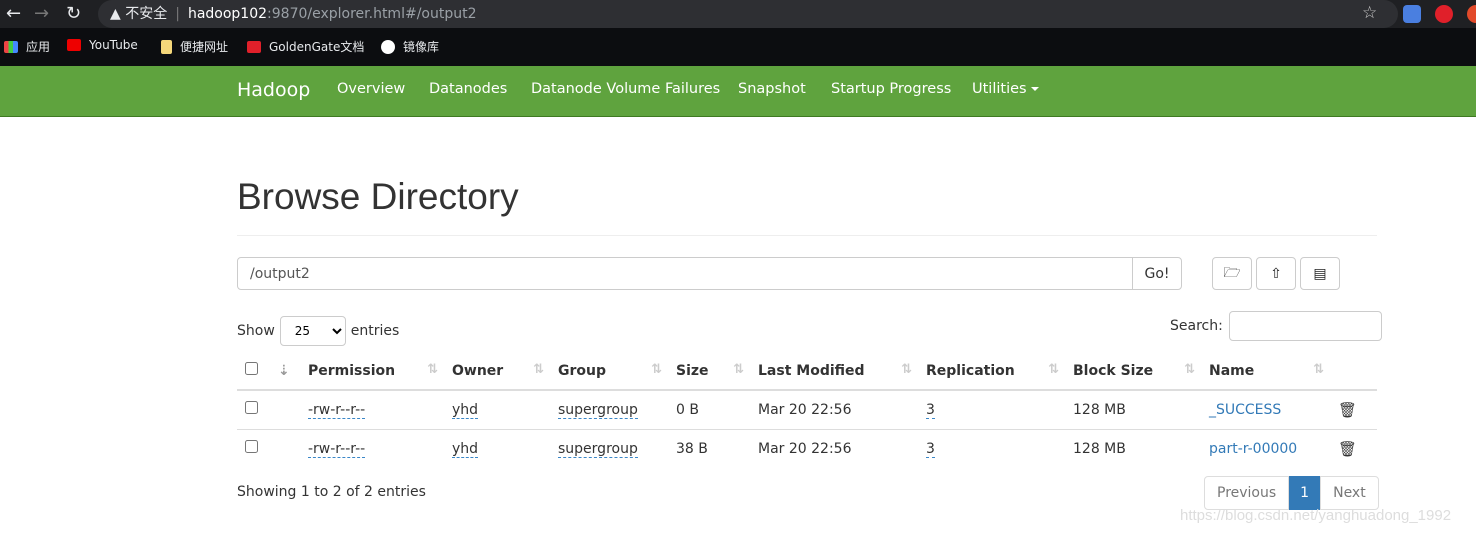 The image size is (1476, 534). What do you see at coordinates (41, 14) in the screenshot?
I see `forward-icon: →` at bounding box center [41, 14].